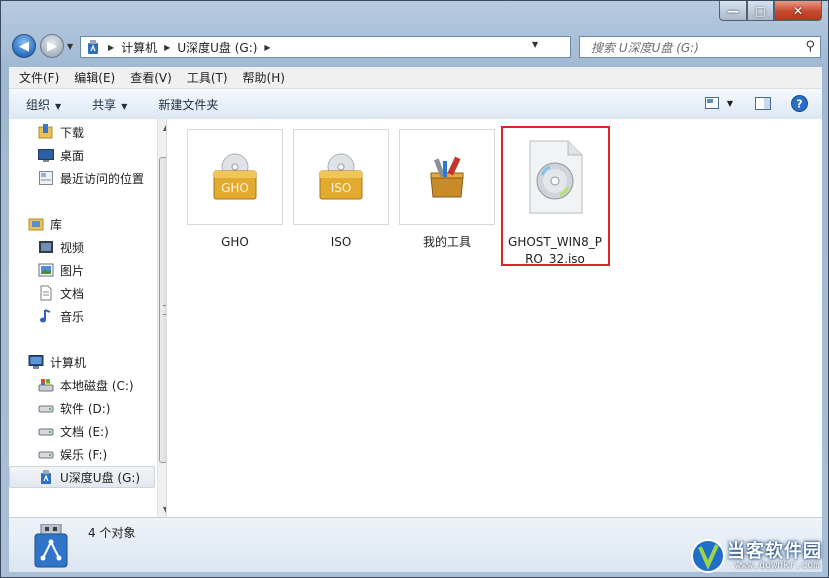 This screenshot has height=578, width=829. What do you see at coordinates (186, 104) in the screenshot?
I see `new-folder-button: 新建文件夹` at bounding box center [186, 104].